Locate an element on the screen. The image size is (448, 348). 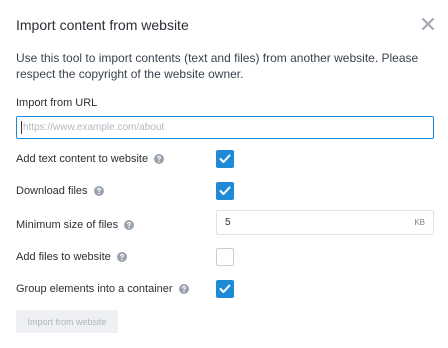
option-group-elements-label: Group elements into a container is located at coordinates (94, 289).